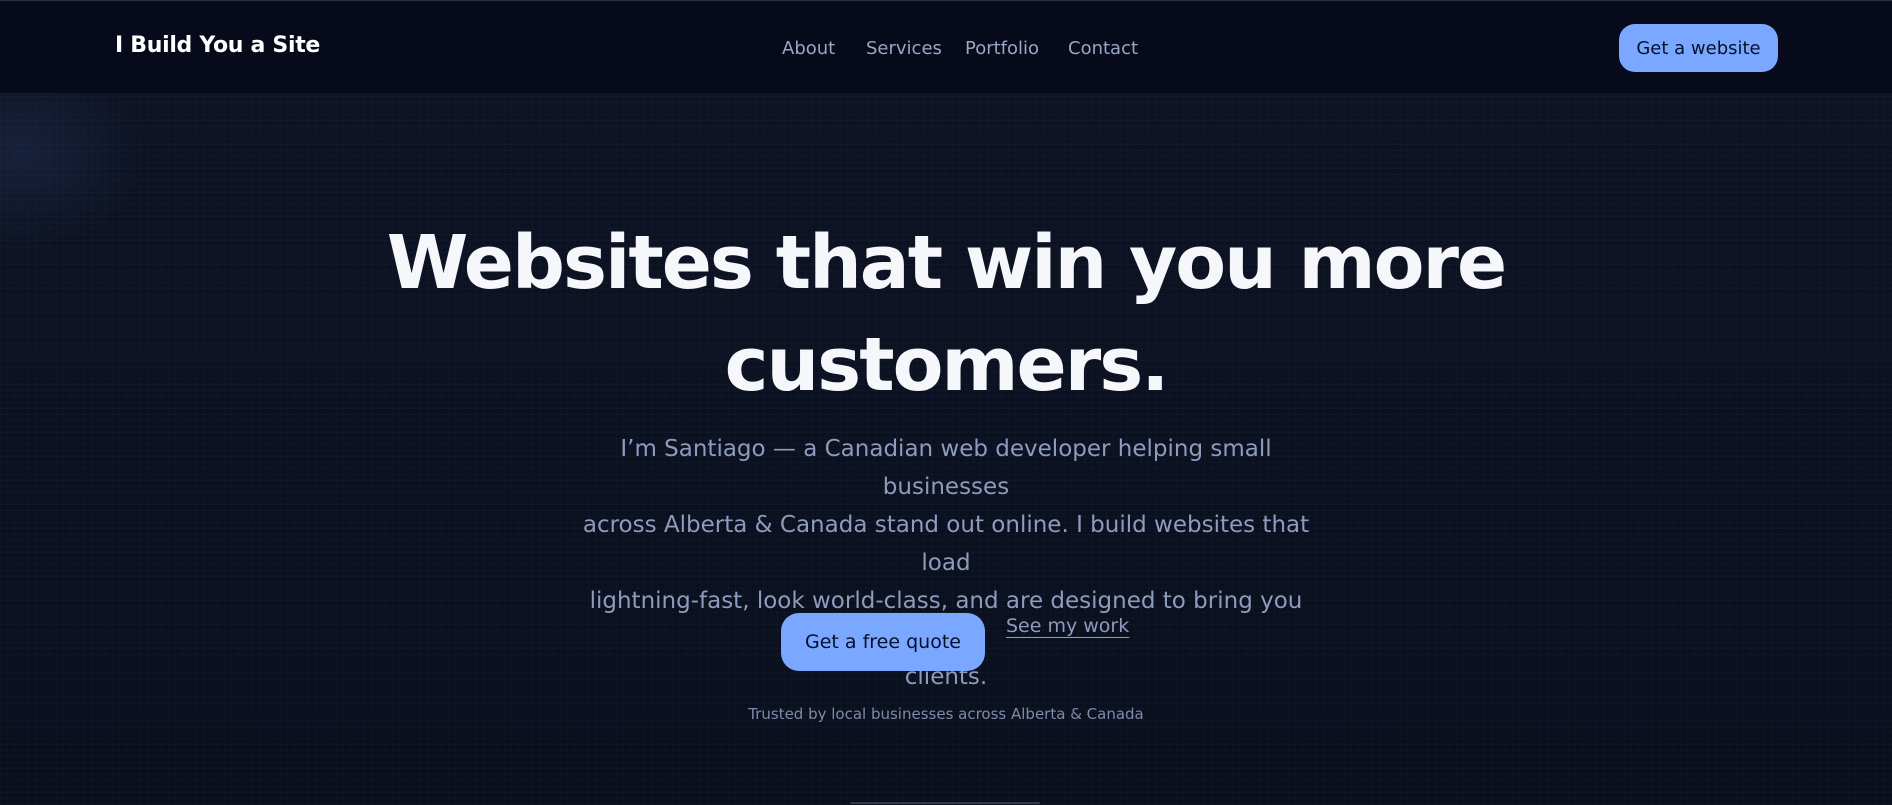  Describe the element at coordinates (945, 803) in the screenshot. I see `scroll-indicator` at that location.